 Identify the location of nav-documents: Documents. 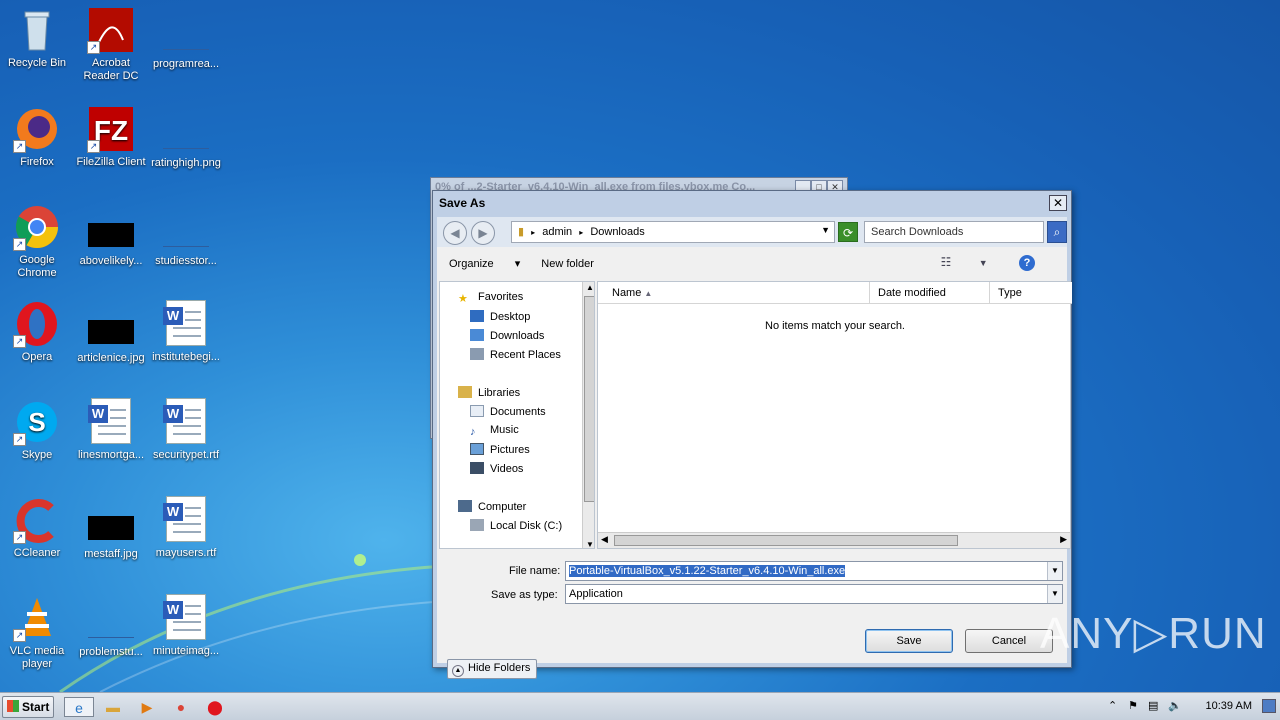
(508, 411).